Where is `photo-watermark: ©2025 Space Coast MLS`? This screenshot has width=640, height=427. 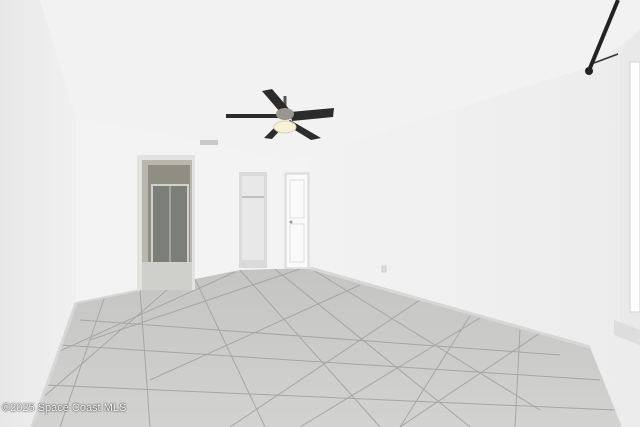 photo-watermark: ©2025 Space Coast MLS is located at coordinates (64, 408).